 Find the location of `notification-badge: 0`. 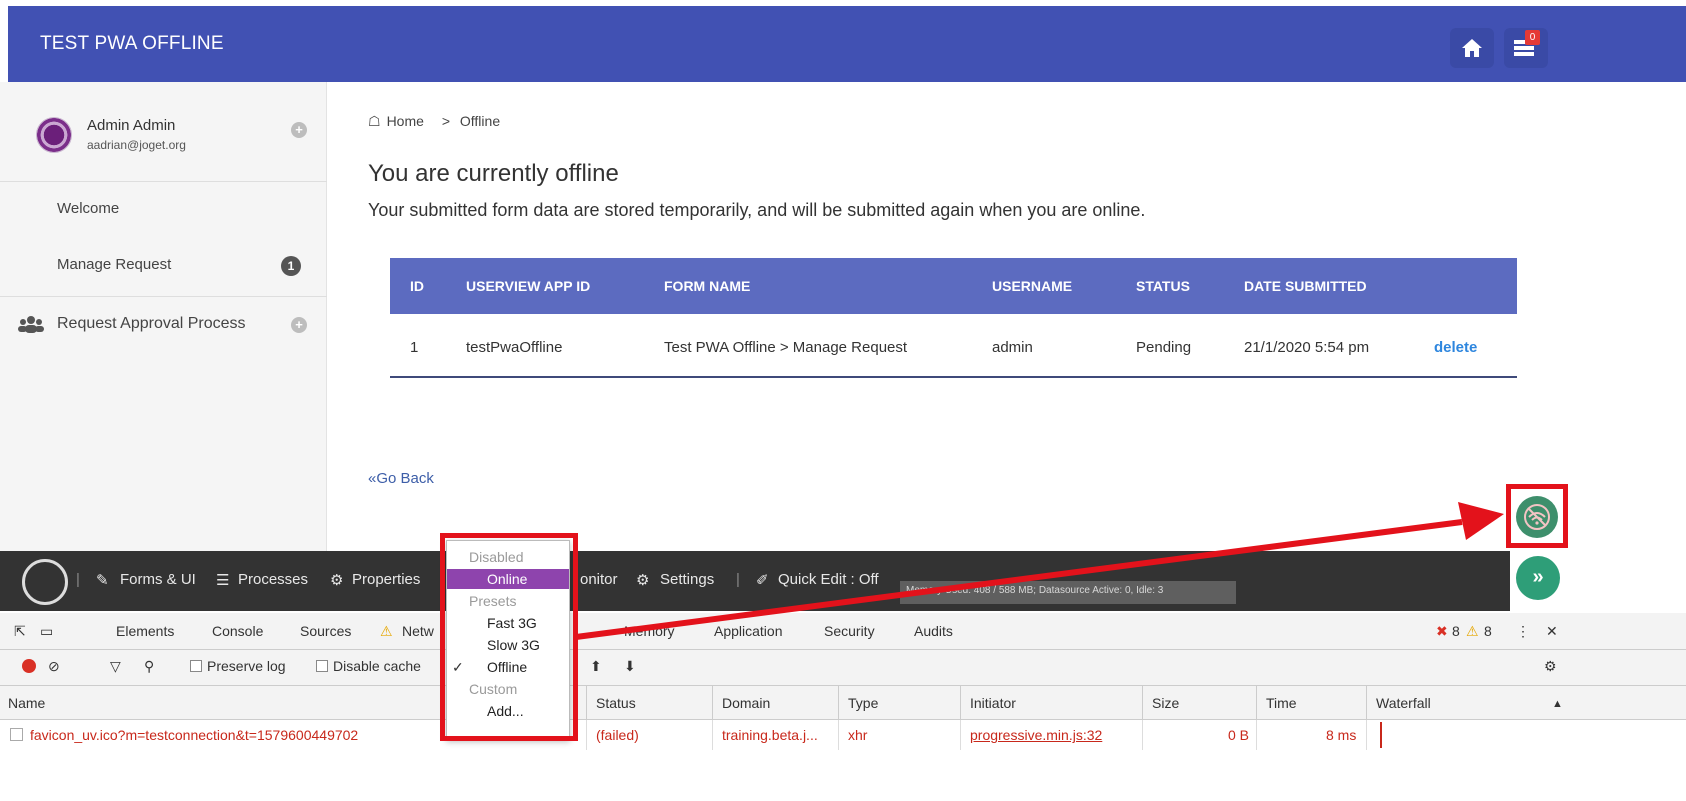

notification-badge: 0 is located at coordinates (1532, 37).